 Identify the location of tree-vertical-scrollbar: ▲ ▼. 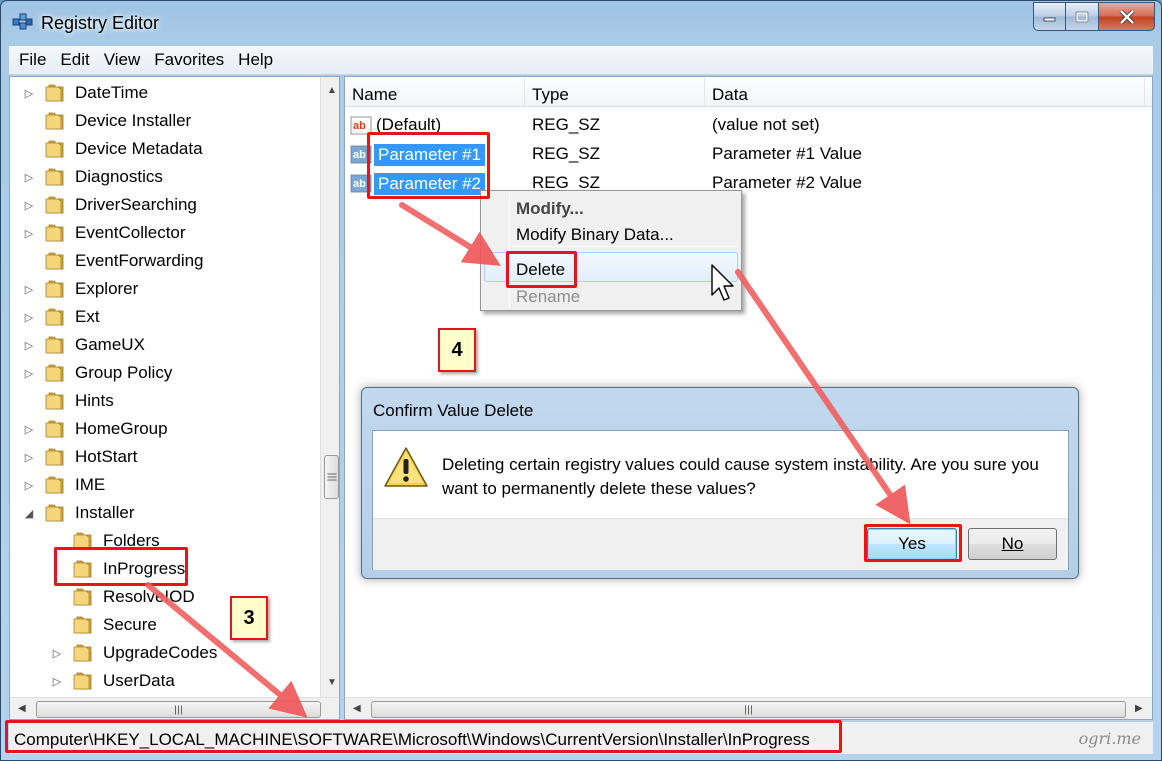
(329, 387).